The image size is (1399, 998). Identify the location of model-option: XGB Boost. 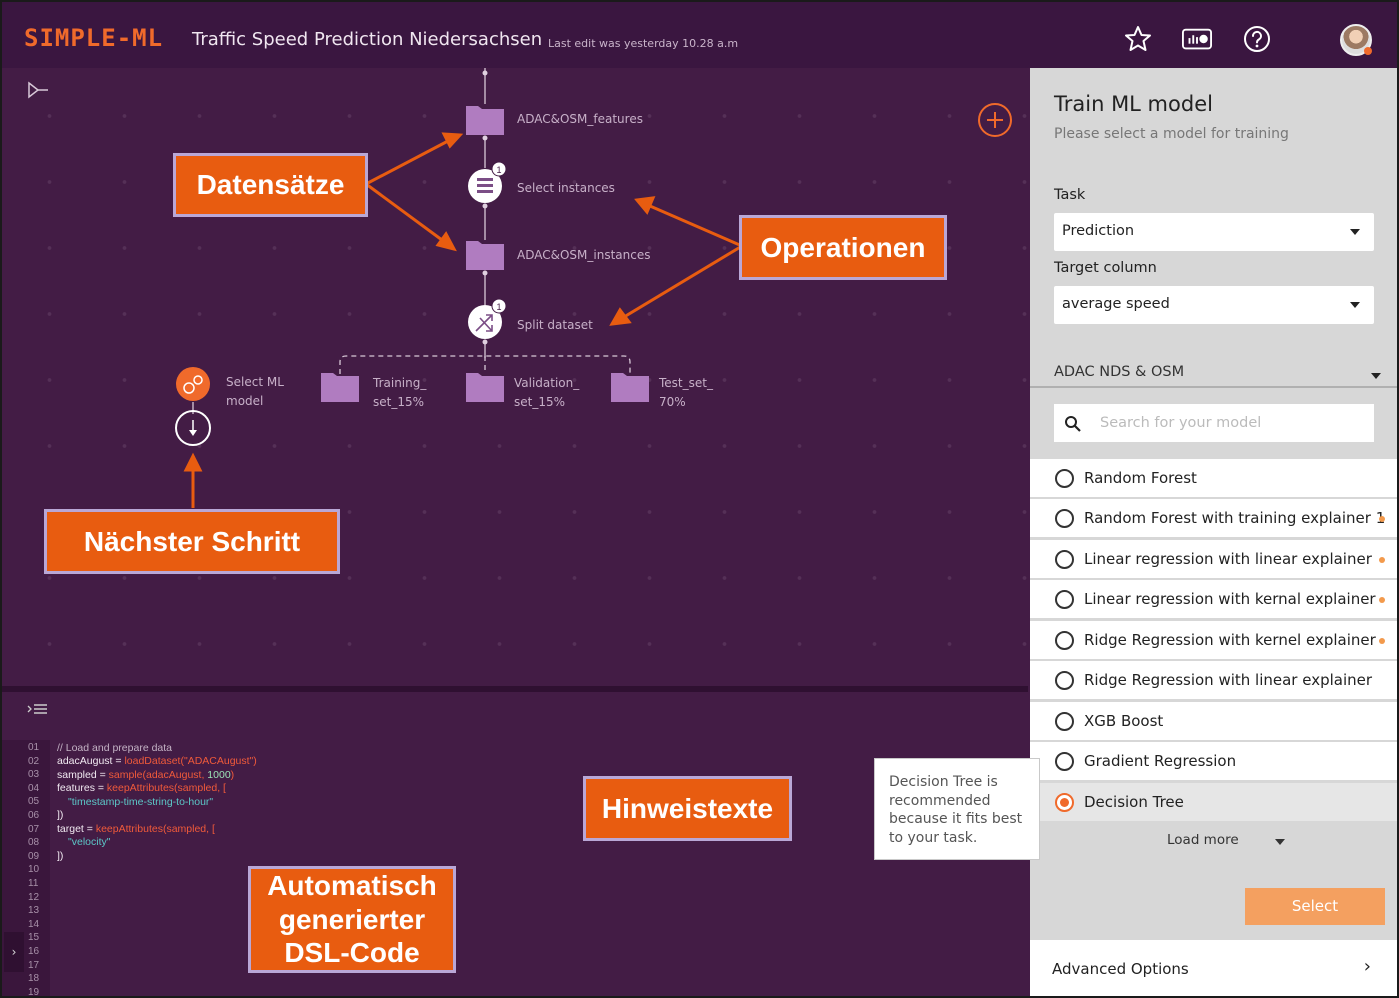
(1213, 721).